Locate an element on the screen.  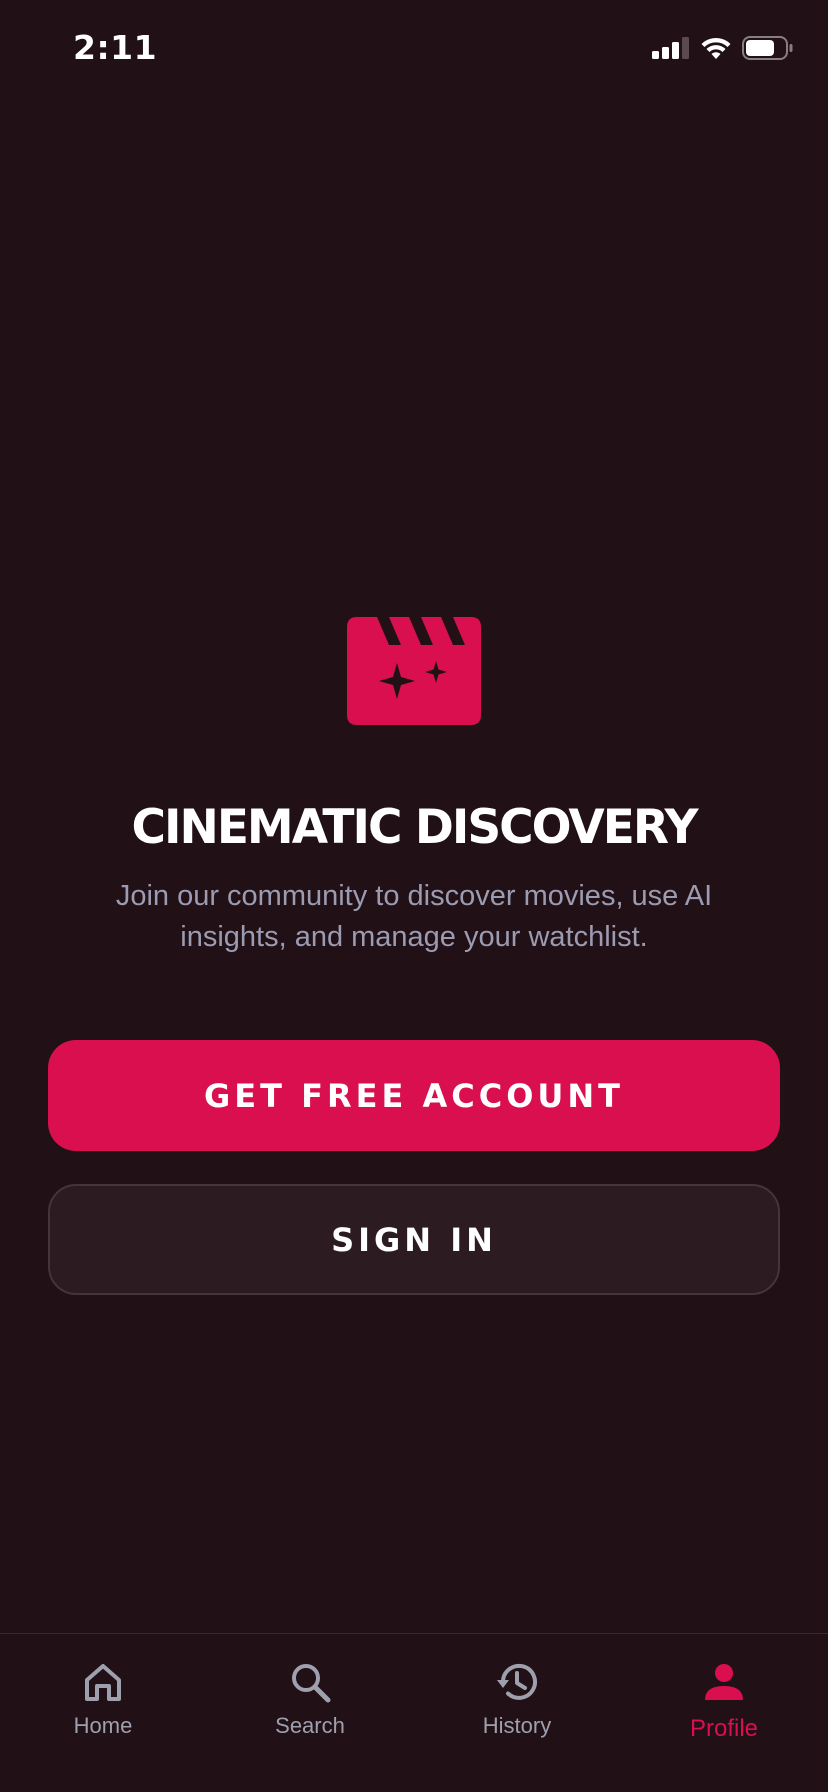
home-icon is located at coordinates (103, 1684).